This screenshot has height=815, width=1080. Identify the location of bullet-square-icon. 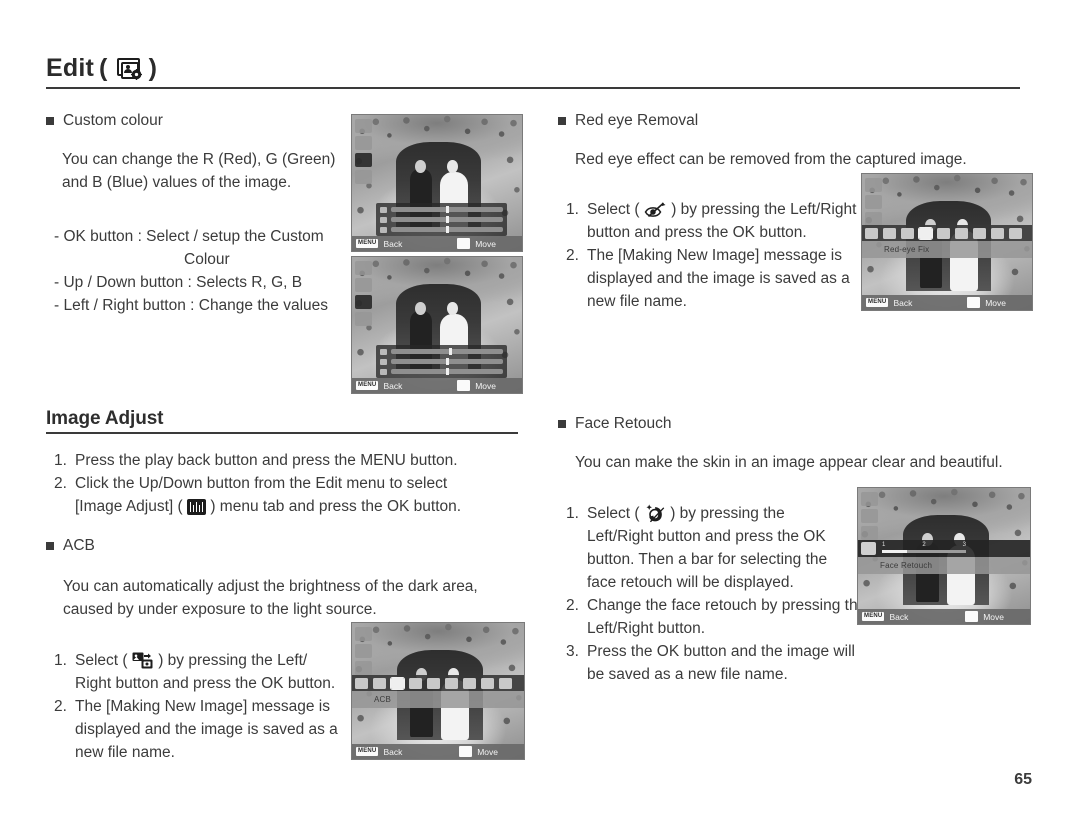
(562, 424).